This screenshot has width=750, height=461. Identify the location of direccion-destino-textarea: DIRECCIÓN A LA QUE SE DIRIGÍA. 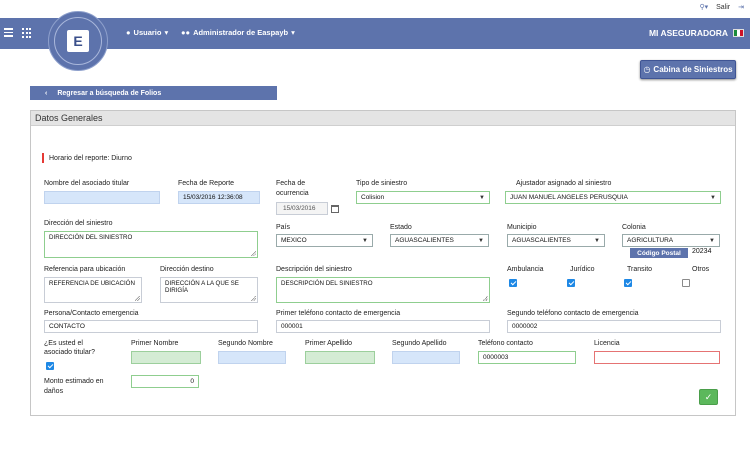
(209, 290).